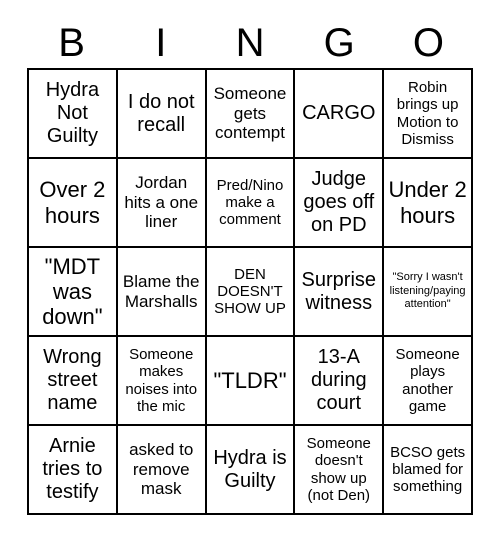 The height and width of the screenshot is (544, 500). I want to click on bingo-cell-label: CARGO, so click(339, 113).